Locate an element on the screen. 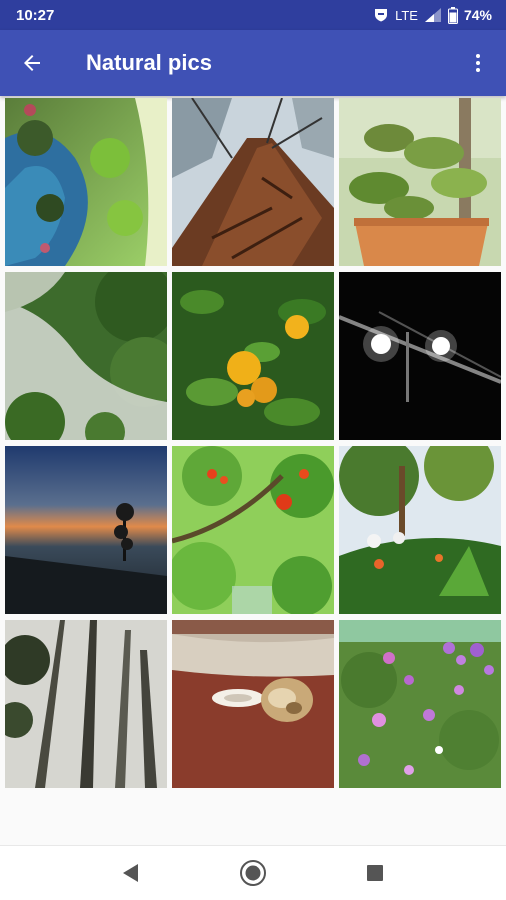 The width and height of the screenshot is (506, 900). photo-orange-tree-image is located at coordinates (253, 356).